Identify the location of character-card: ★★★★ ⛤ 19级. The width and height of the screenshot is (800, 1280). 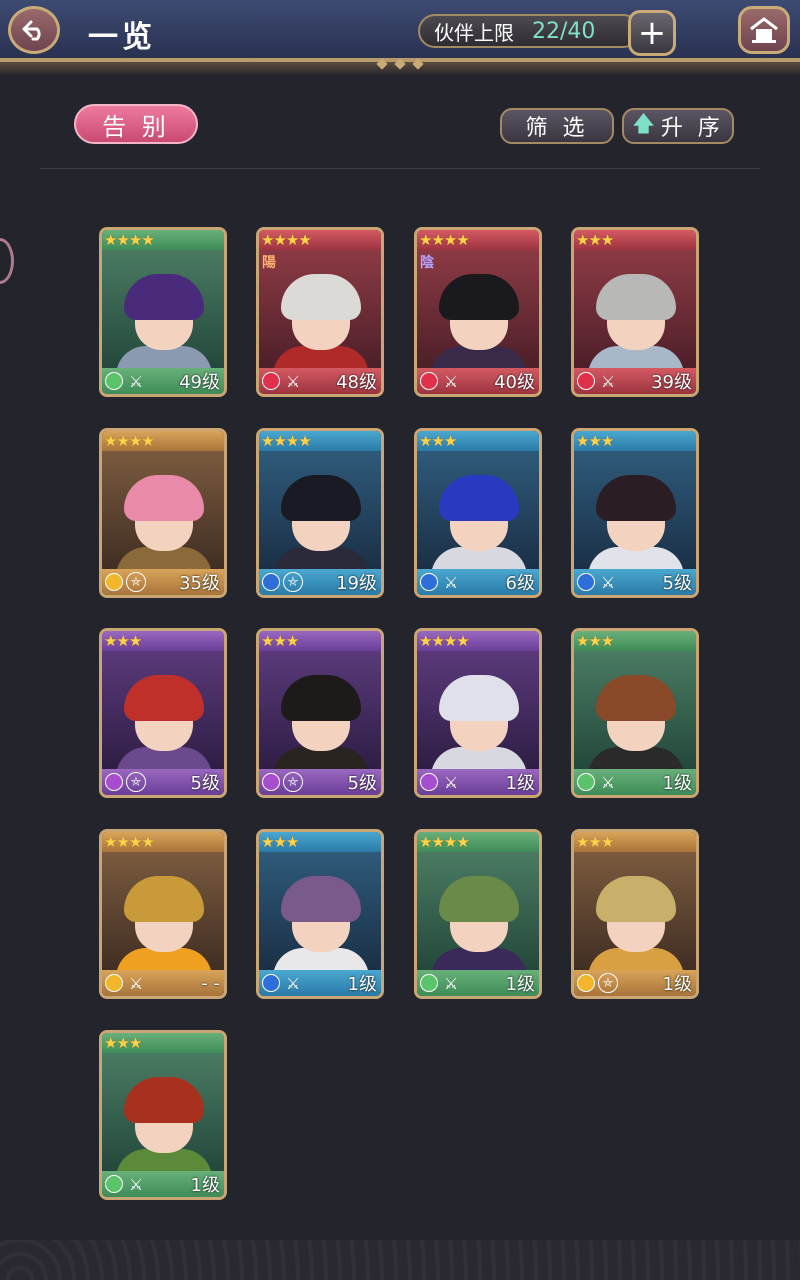
(320, 513).